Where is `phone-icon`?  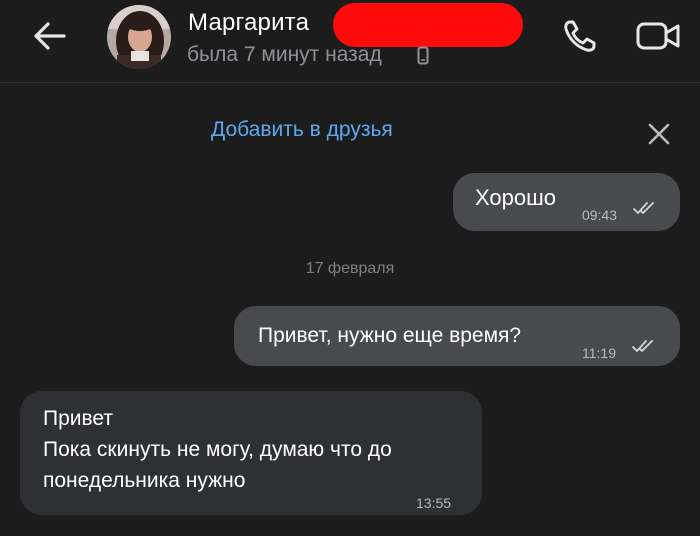
phone-icon is located at coordinates (580, 36).